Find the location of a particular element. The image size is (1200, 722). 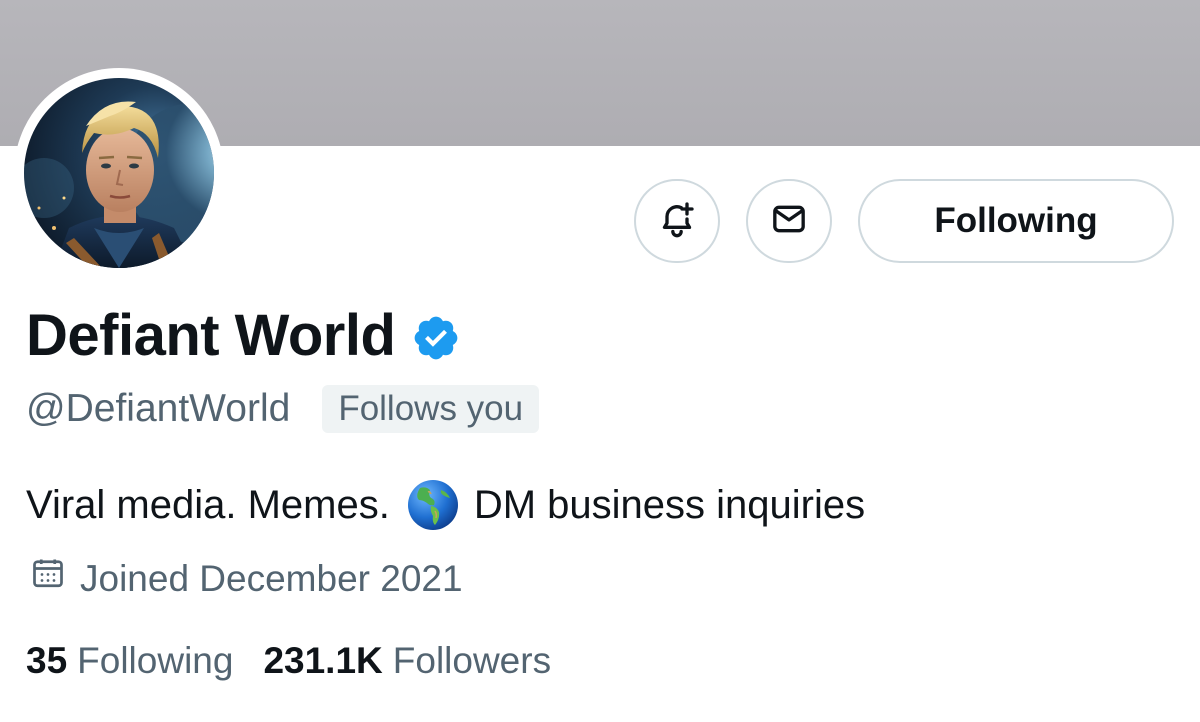

following-button-label: Following is located at coordinates (1016, 220).